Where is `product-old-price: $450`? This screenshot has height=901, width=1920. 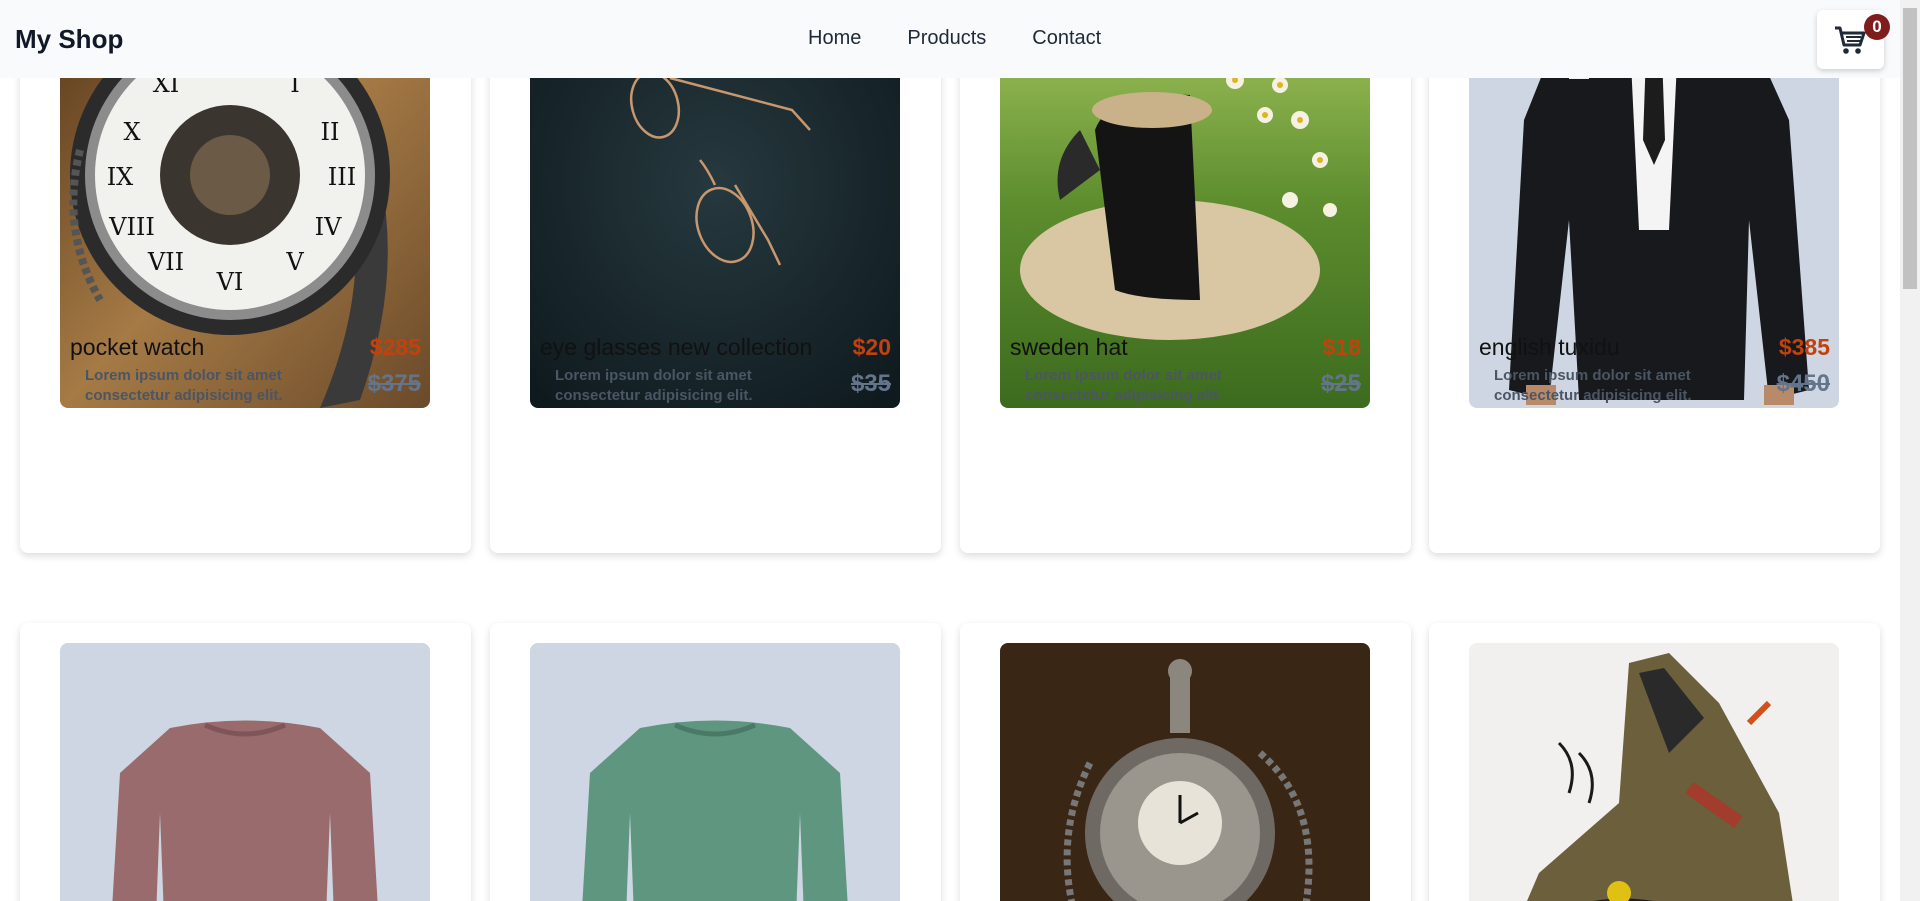 product-old-price: $450 is located at coordinates (1803, 383).